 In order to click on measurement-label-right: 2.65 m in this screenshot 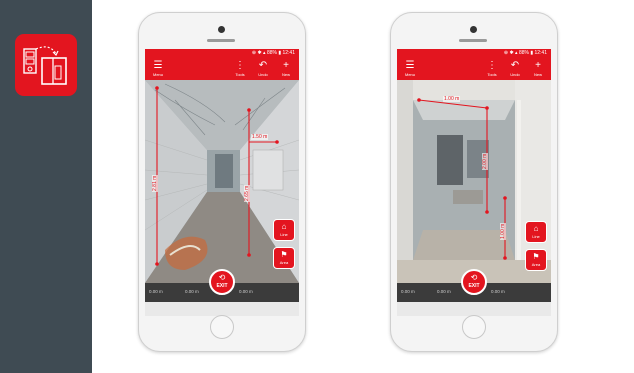, I will do `click(247, 193)`.